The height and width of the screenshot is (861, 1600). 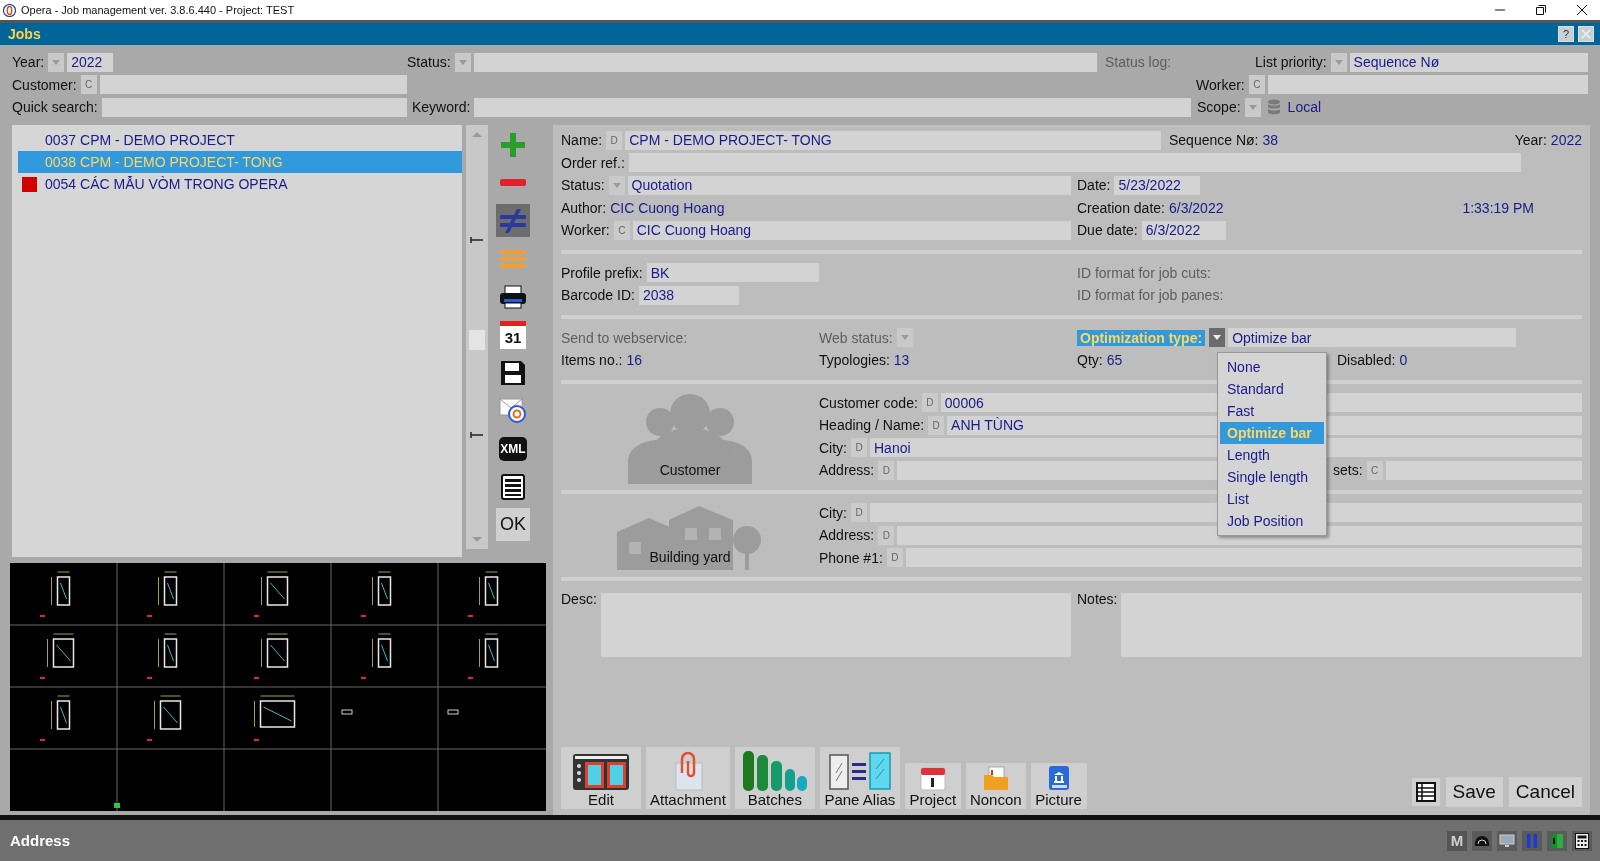 I want to click on field-label: Name:, so click(x=582, y=140).